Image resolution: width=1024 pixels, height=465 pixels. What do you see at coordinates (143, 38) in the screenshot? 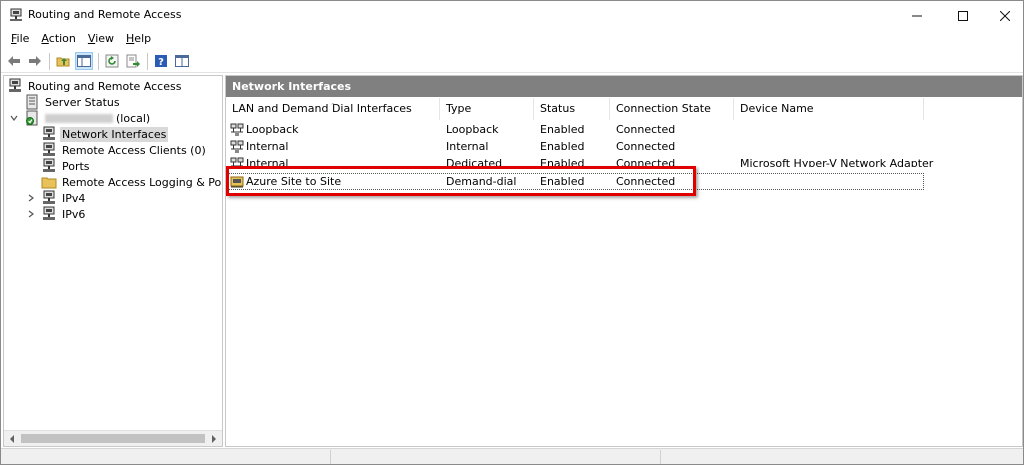
I see `menu-help-label: elp` at bounding box center [143, 38].